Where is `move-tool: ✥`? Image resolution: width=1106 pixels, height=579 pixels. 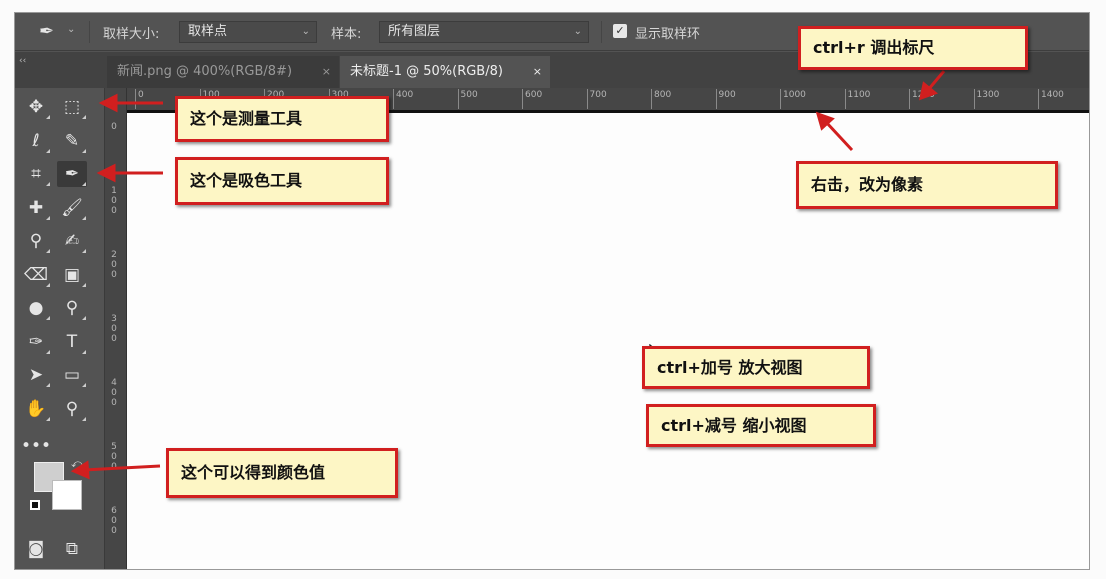
move-tool: ✥ is located at coordinates (36, 107).